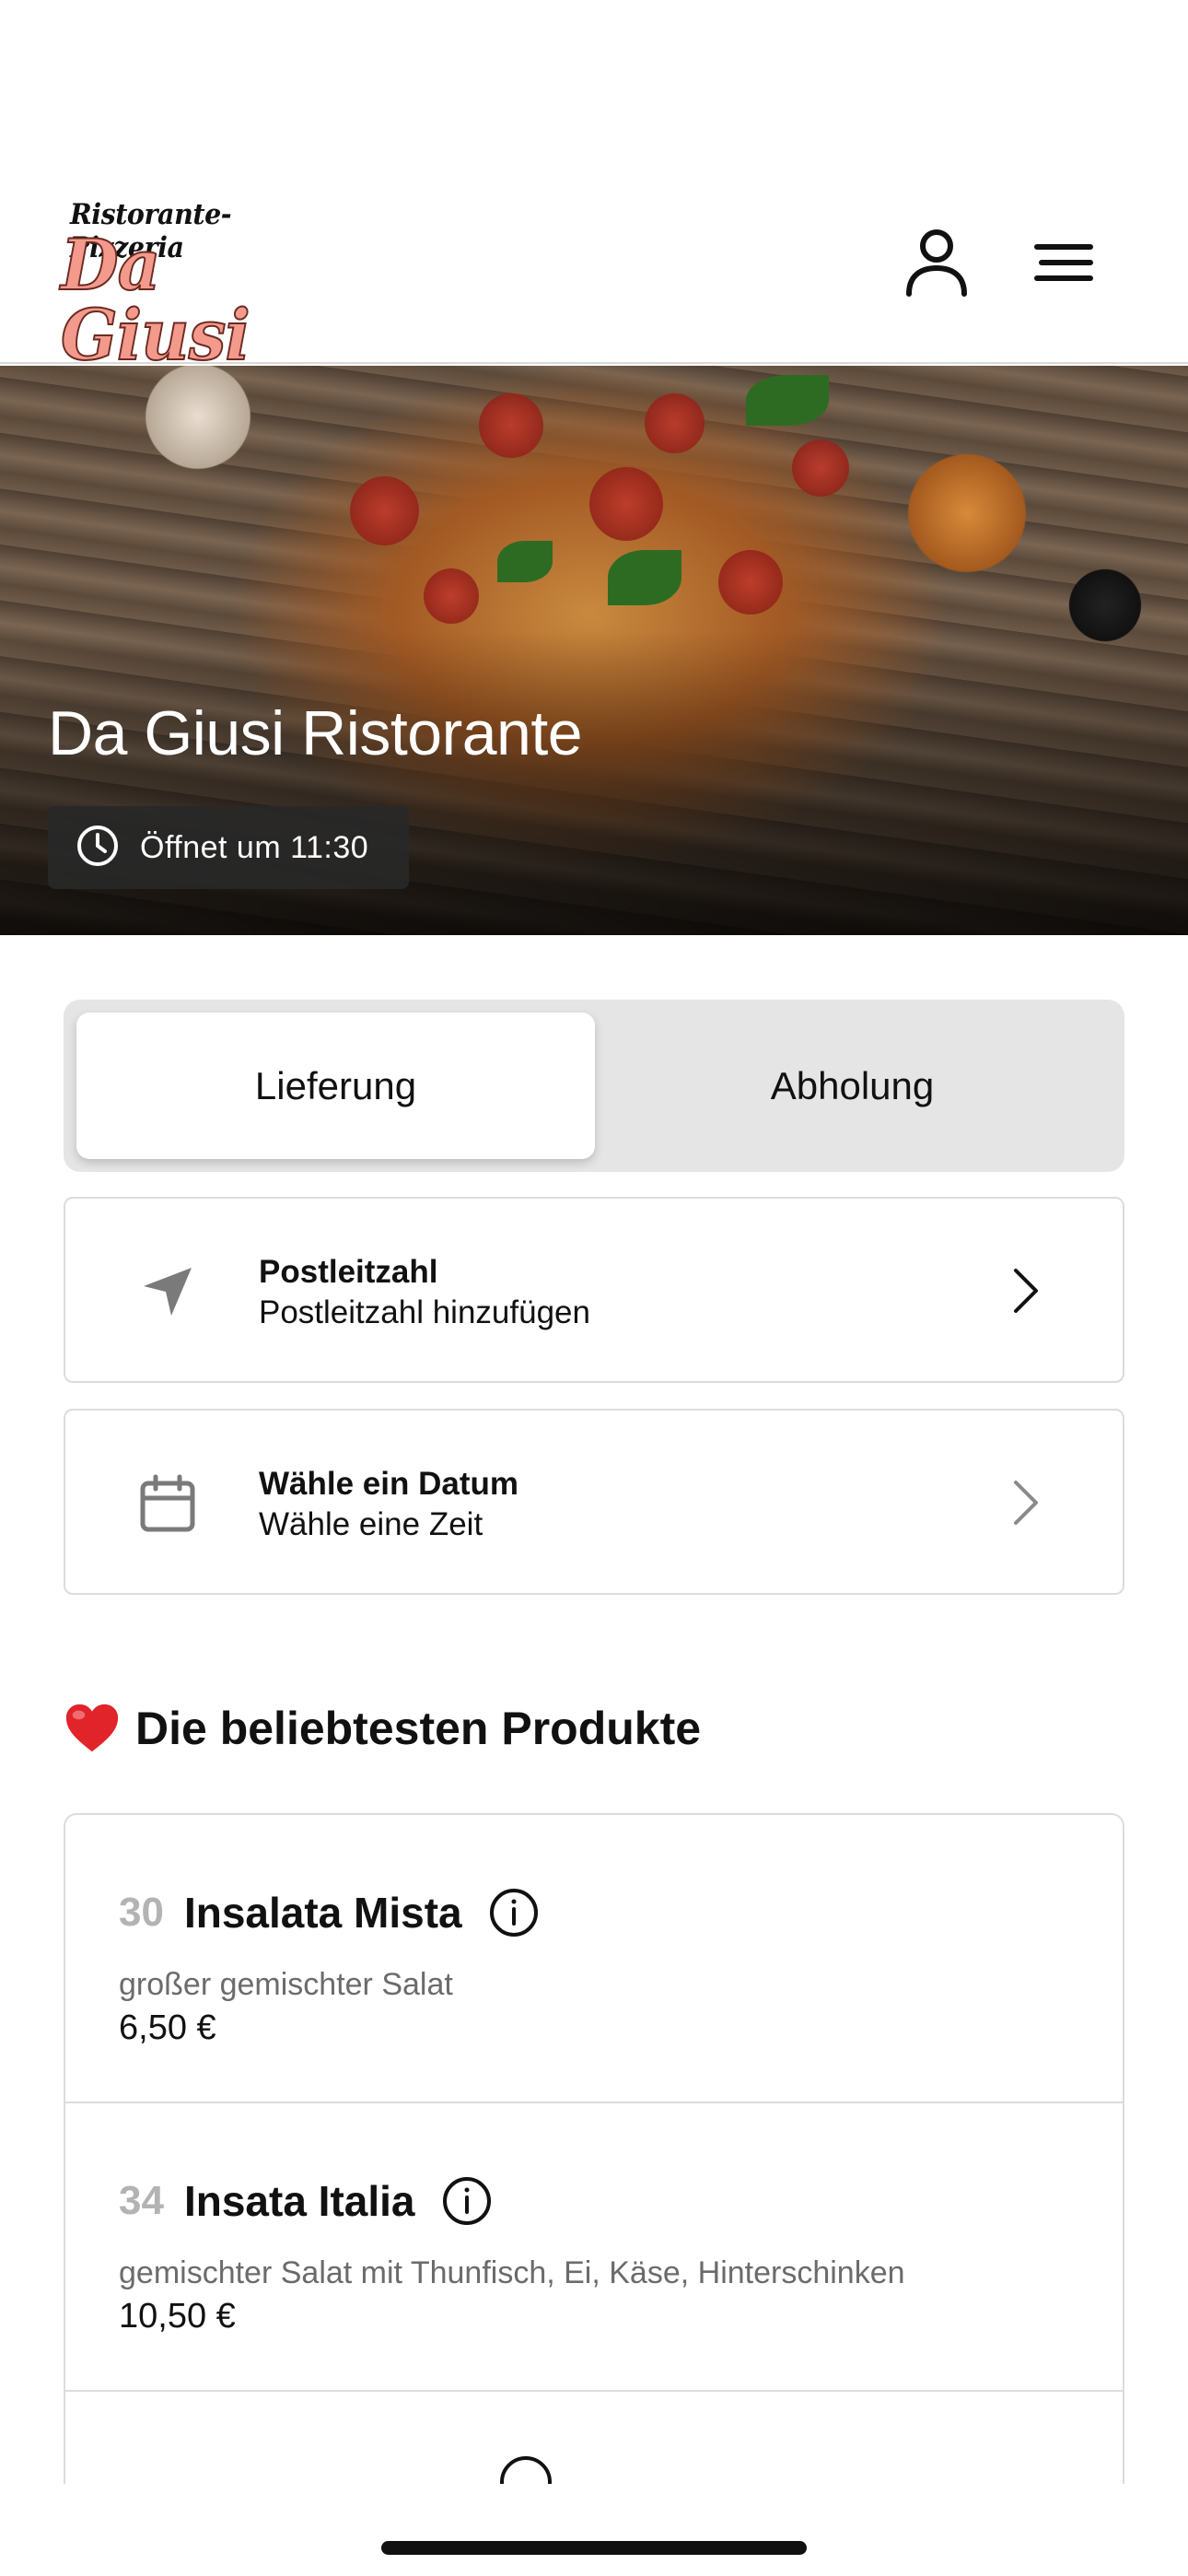  What do you see at coordinates (424, 1312) in the screenshot?
I see `postcode-subtitle: Postleitzahl hinzufügen` at bounding box center [424, 1312].